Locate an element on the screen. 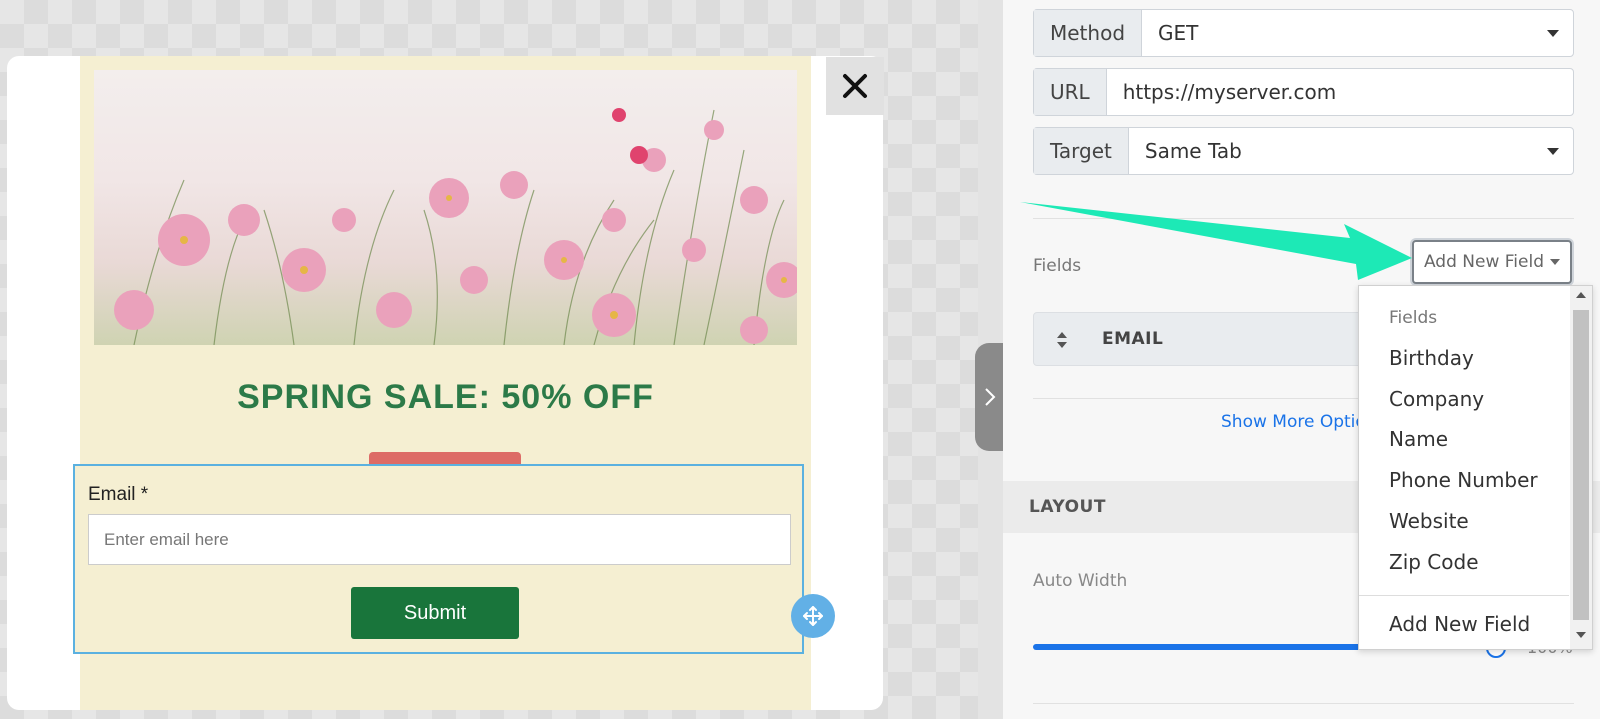 The height and width of the screenshot is (719, 1600). chevron-right-icon is located at coordinates (990, 397).